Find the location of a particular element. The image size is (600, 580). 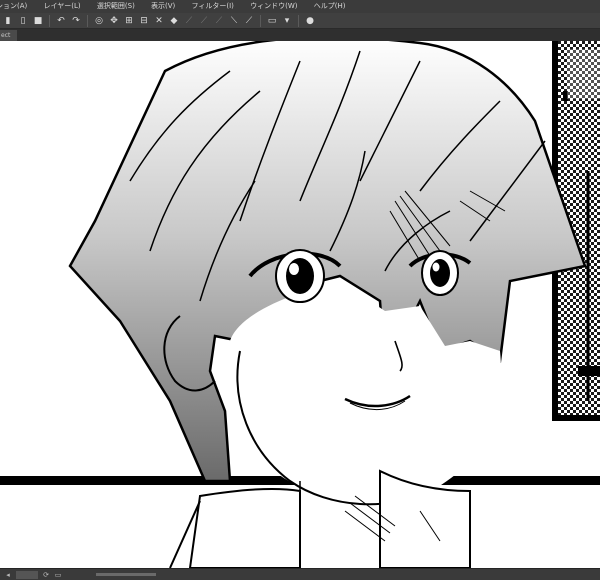

menu-animation: ション(A) is located at coordinates (13, 6).